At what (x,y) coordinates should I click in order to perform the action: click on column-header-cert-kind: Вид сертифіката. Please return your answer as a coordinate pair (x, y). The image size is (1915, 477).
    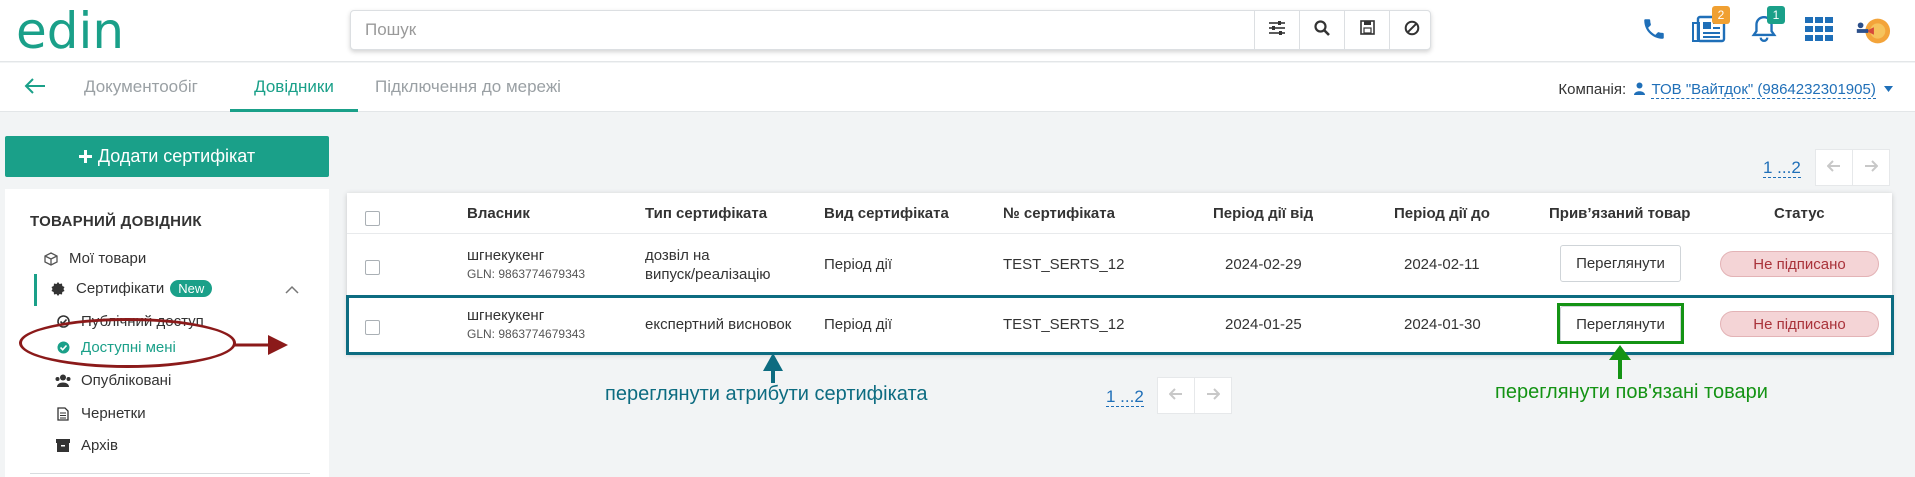
    Looking at the image, I should click on (886, 213).